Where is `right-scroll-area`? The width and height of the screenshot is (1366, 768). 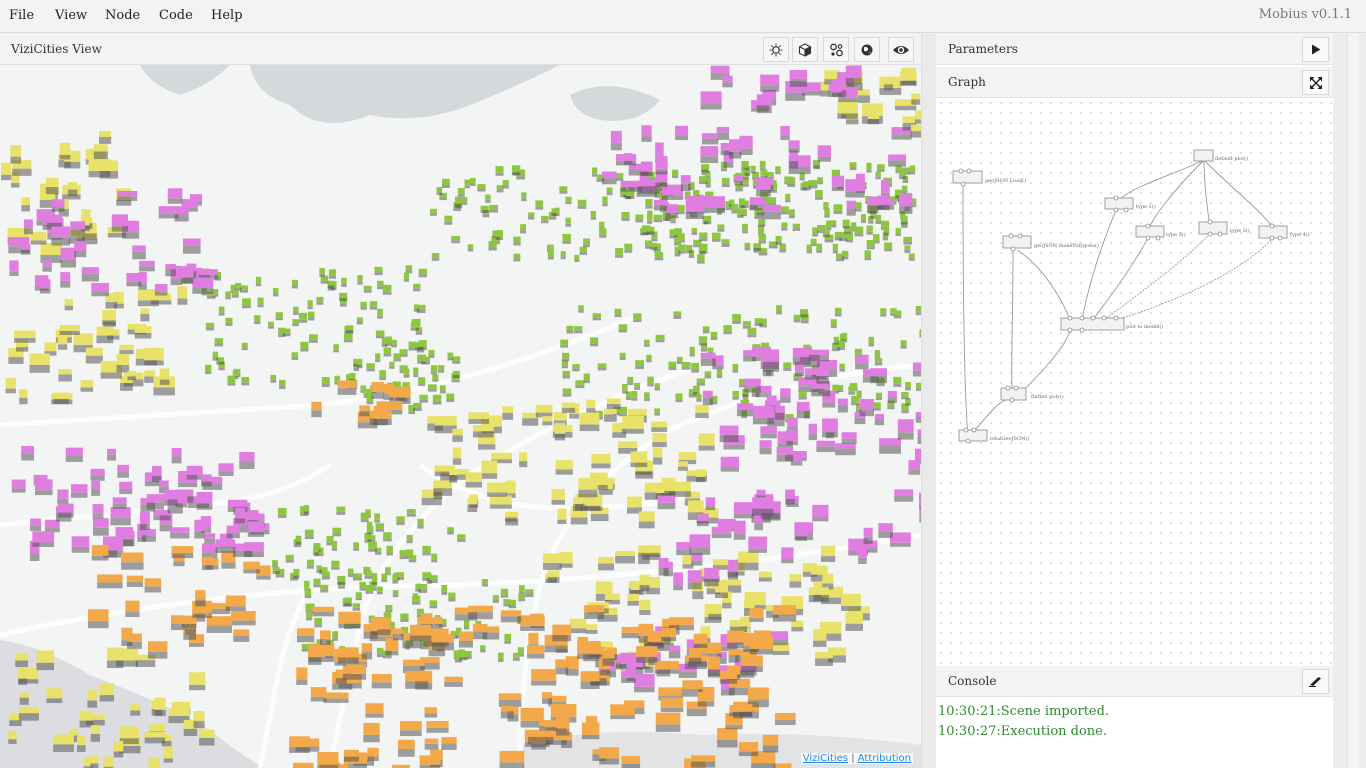 right-scroll-area is located at coordinates (1349, 401).